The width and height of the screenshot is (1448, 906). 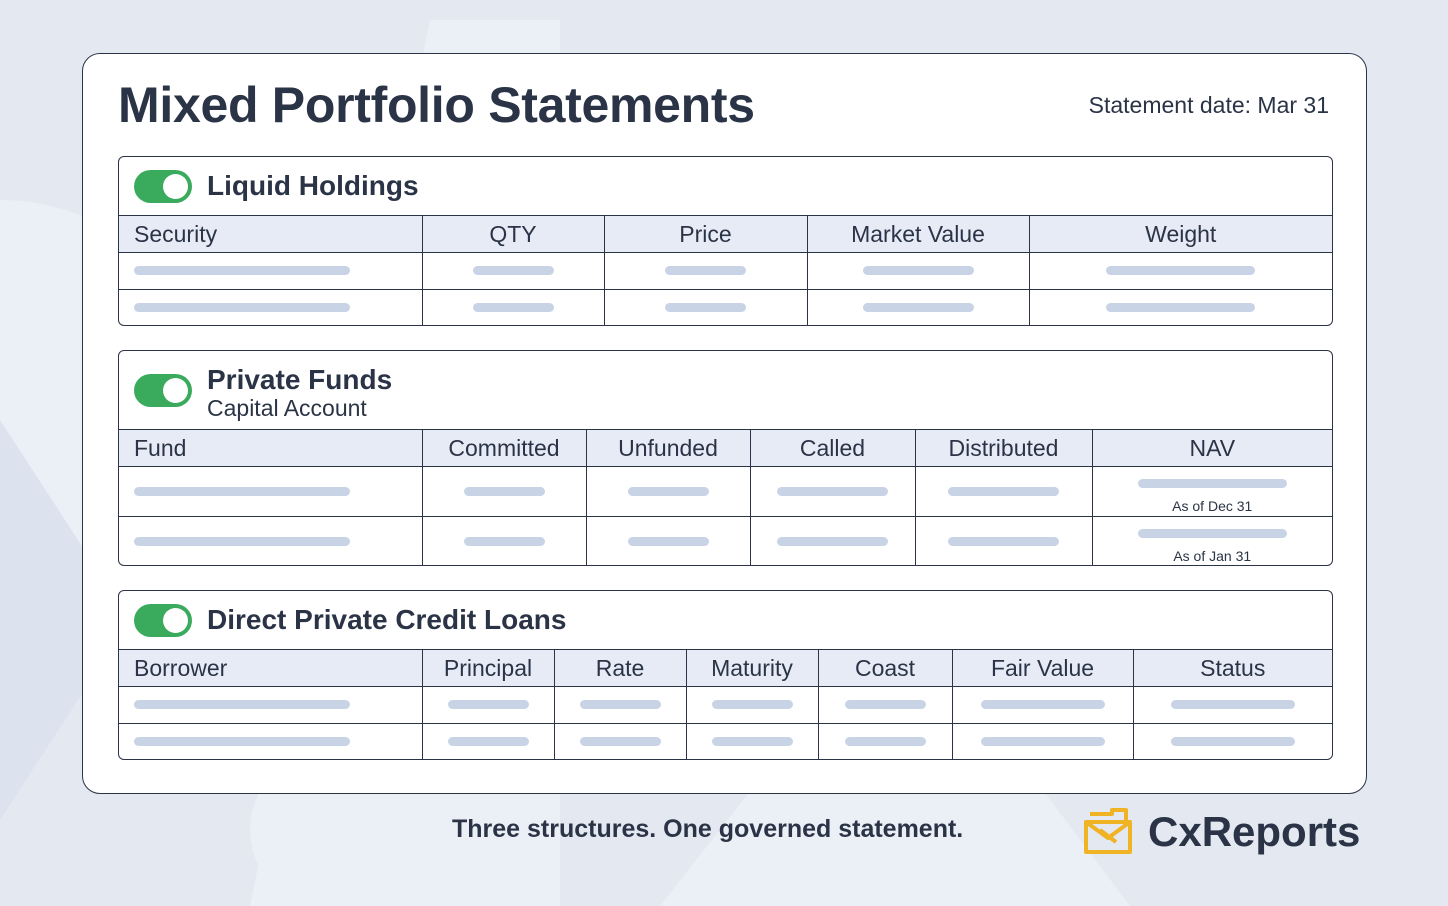 I want to click on col-header-qty: QTY, so click(x=513, y=234).